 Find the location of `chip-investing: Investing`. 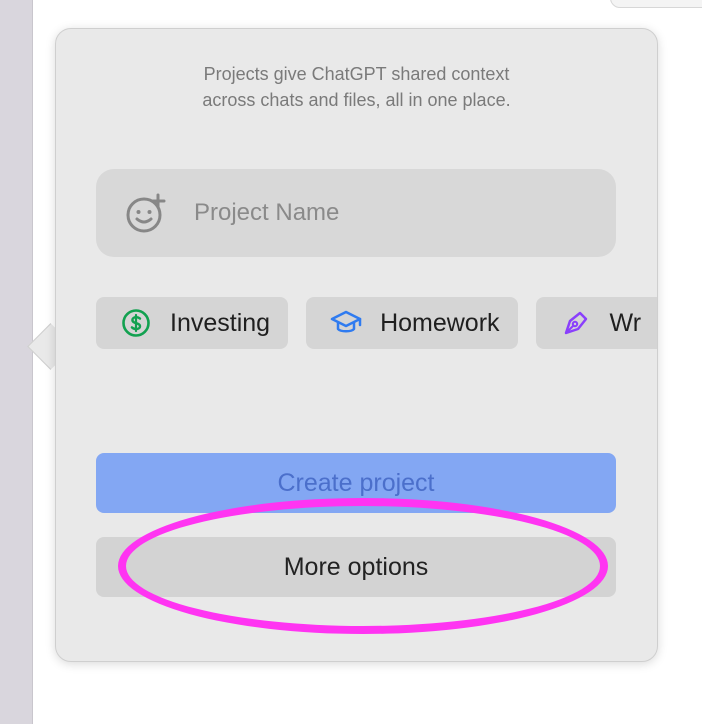

chip-investing: Investing is located at coordinates (192, 323).